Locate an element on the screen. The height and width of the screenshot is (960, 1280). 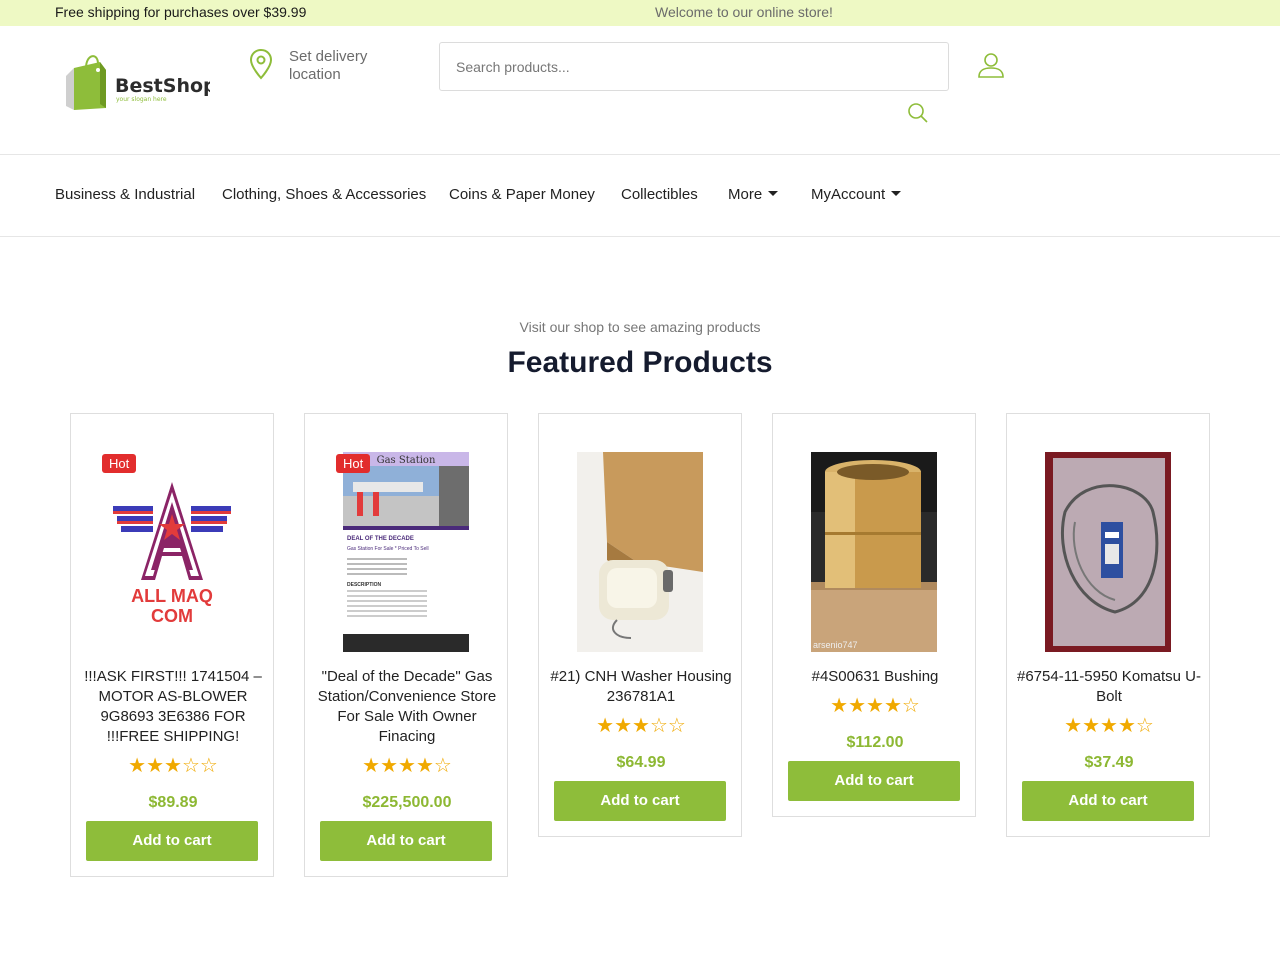
product-price: $89.89 is located at coordinates (173, 802).